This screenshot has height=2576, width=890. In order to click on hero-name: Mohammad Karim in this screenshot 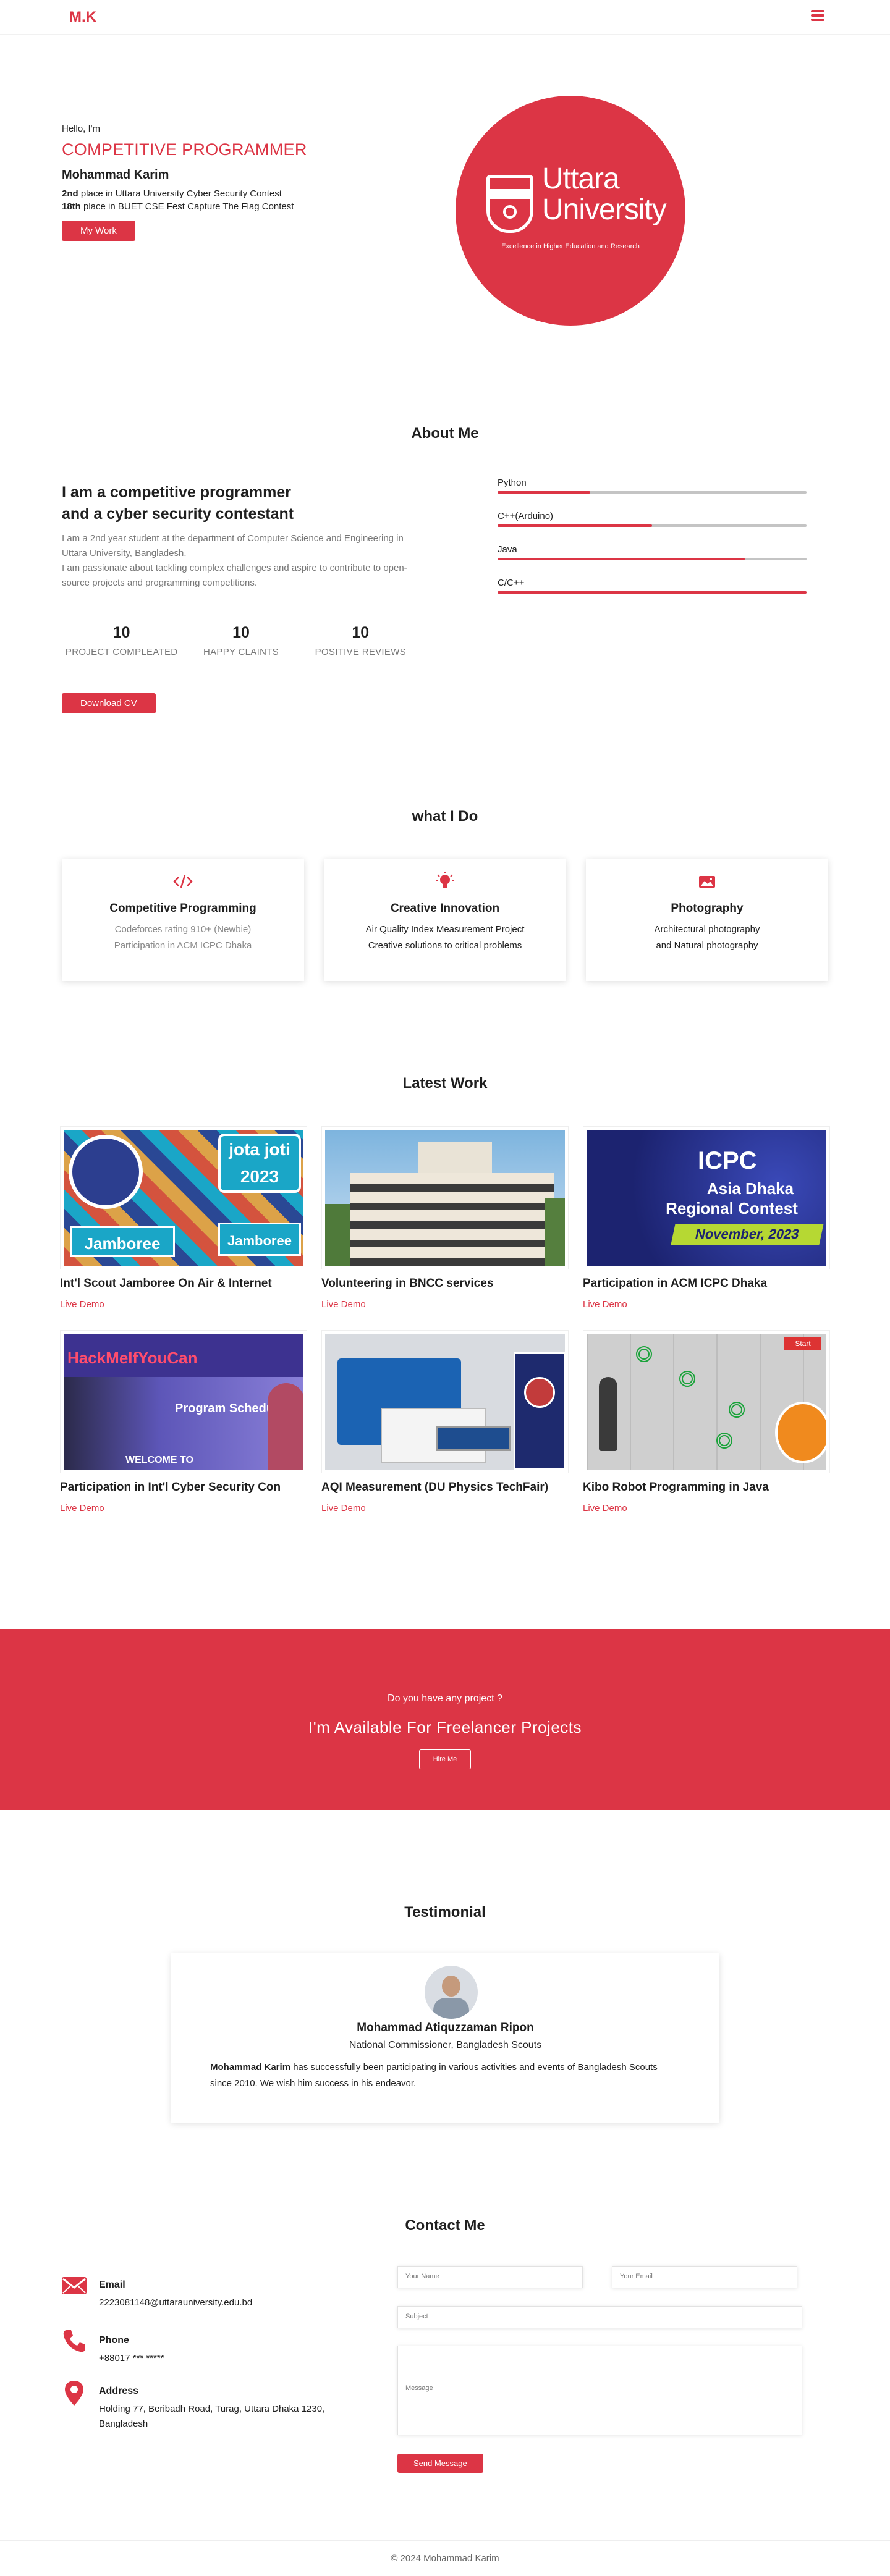, I will do `click(116, 175)`.